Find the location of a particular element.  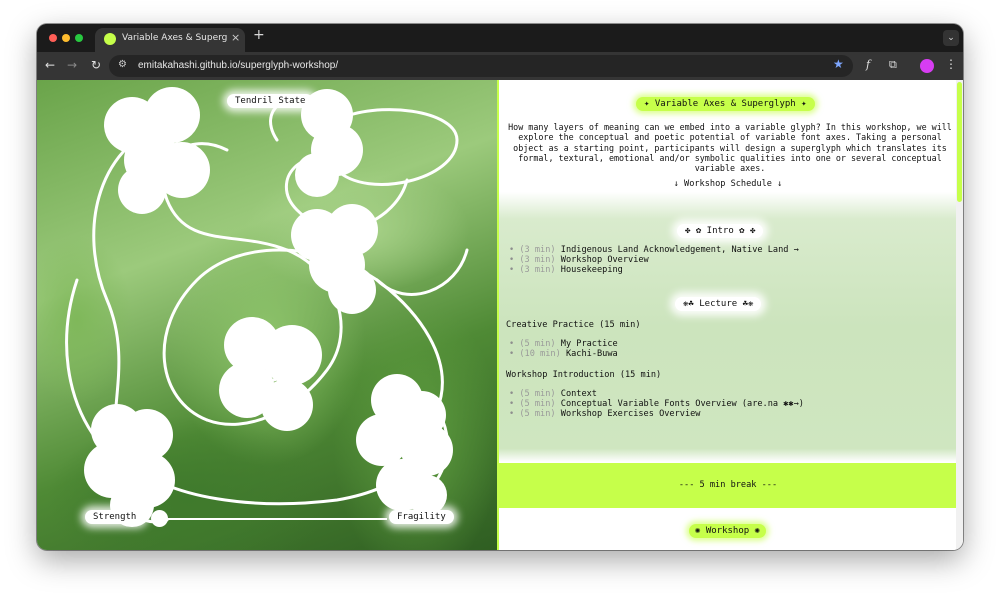

break-banner: --- 5 min break --- is located at coordinates (728, 485).